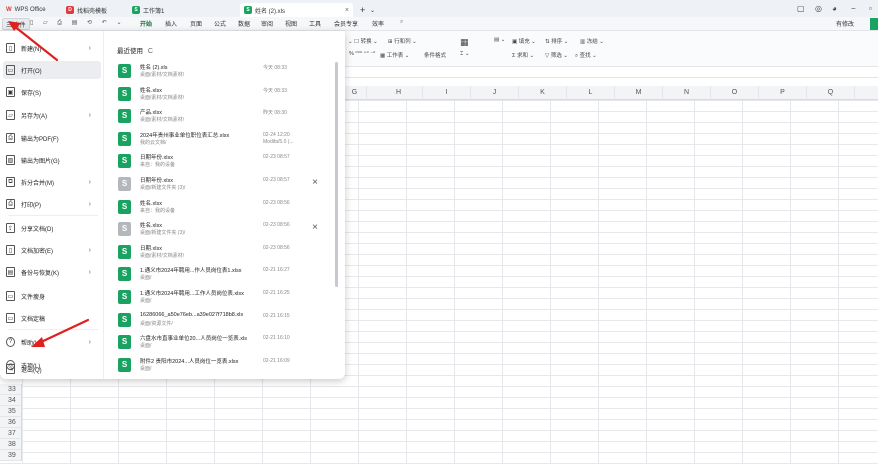 The height and width of the screenshot is (464, 878). I want to click on row-number: 36, so click(11, 422).